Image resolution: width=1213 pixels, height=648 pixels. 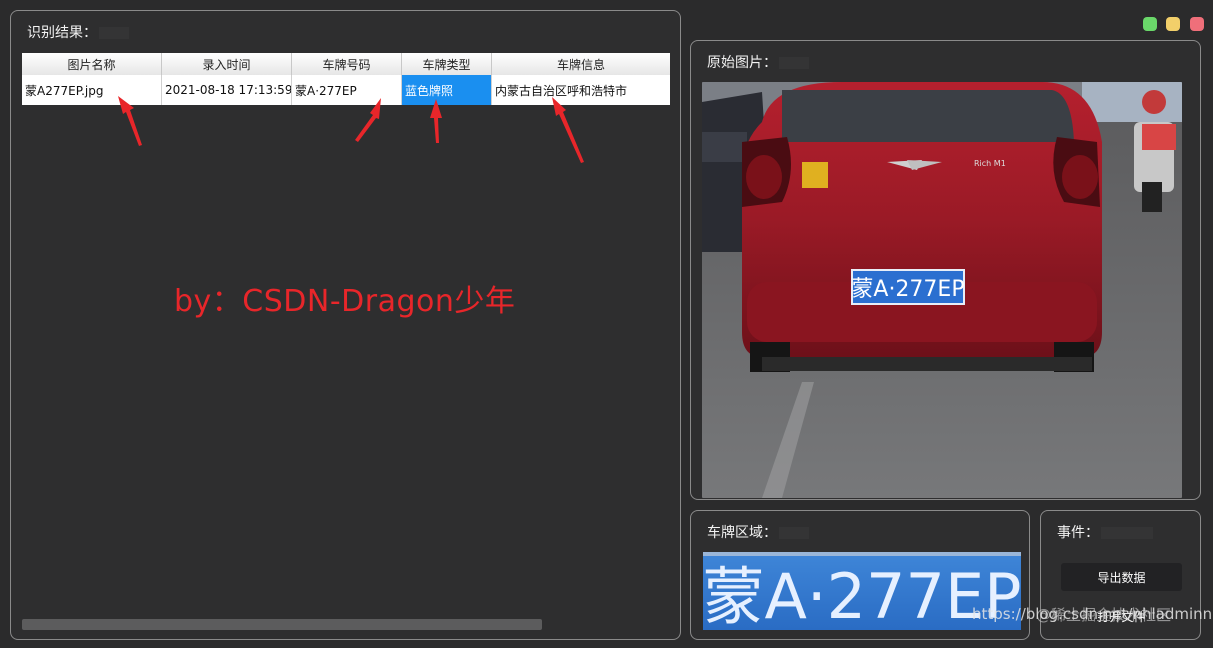 I want to click on events-title: 事件：, so click(x=1105, y=532).